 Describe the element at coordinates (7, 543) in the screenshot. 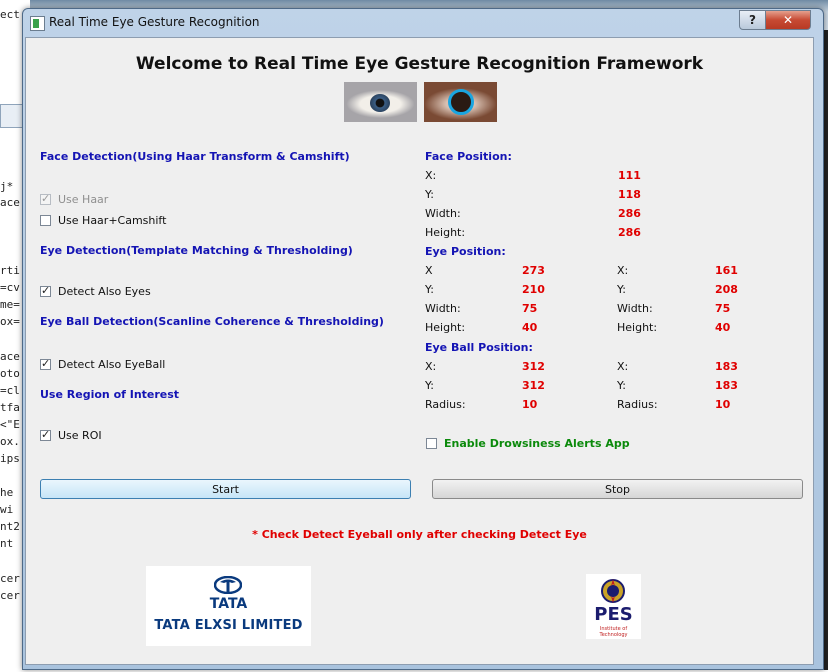

I see `code-line: nt` at that location.